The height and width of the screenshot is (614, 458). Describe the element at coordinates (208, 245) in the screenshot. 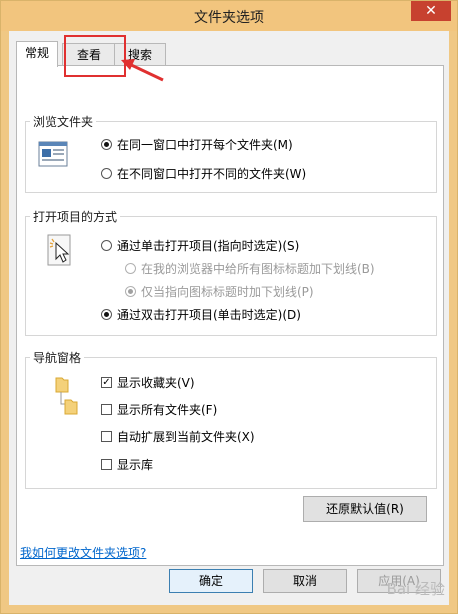

I see `single-click-label: 通过单击打开项目(指向时选定)(S)` at that location.